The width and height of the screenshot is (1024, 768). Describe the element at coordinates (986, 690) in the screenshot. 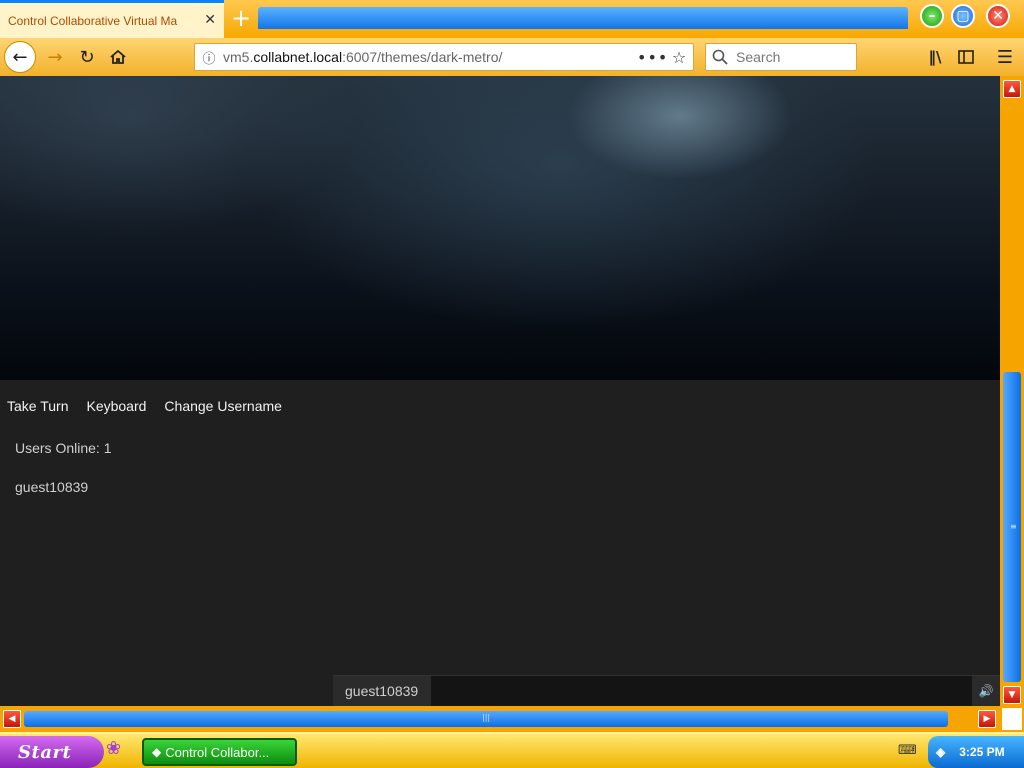

I see `volume-icon: 🔊` at that location.